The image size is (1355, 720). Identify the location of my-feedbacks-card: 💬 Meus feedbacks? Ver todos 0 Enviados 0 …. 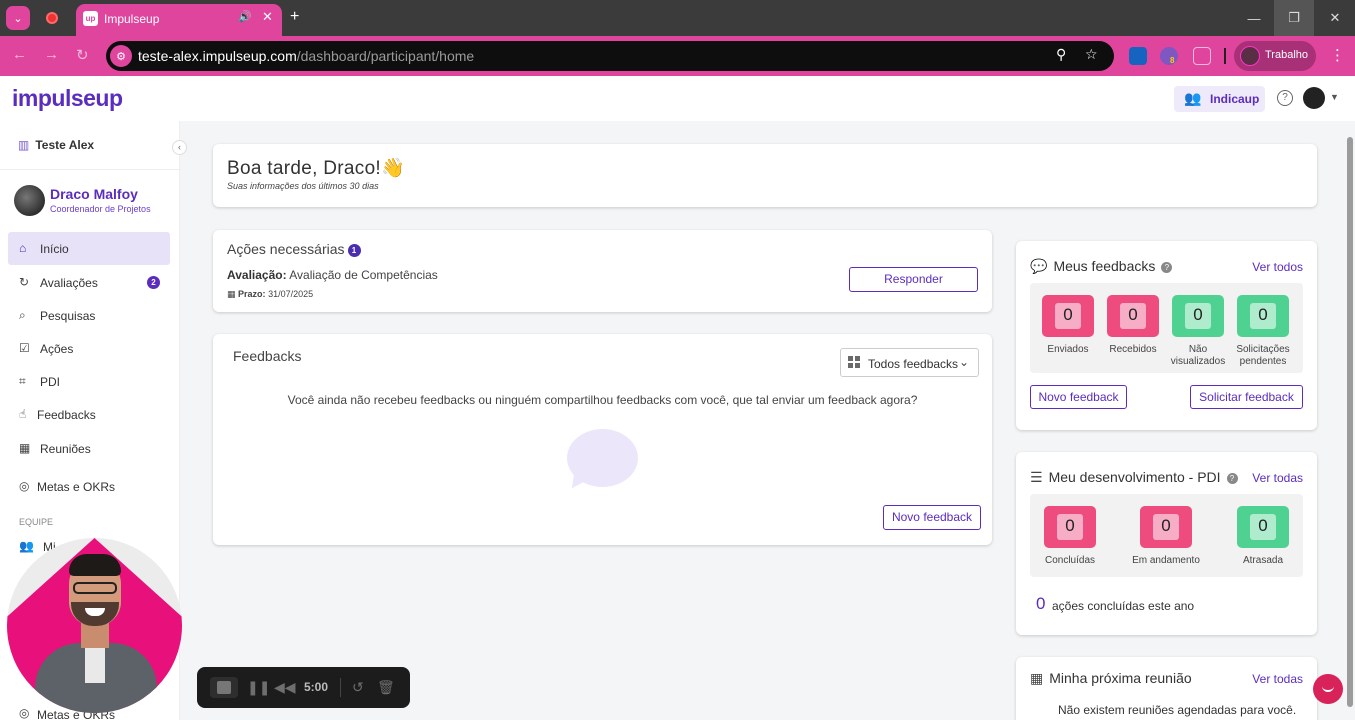
(1166, 335).